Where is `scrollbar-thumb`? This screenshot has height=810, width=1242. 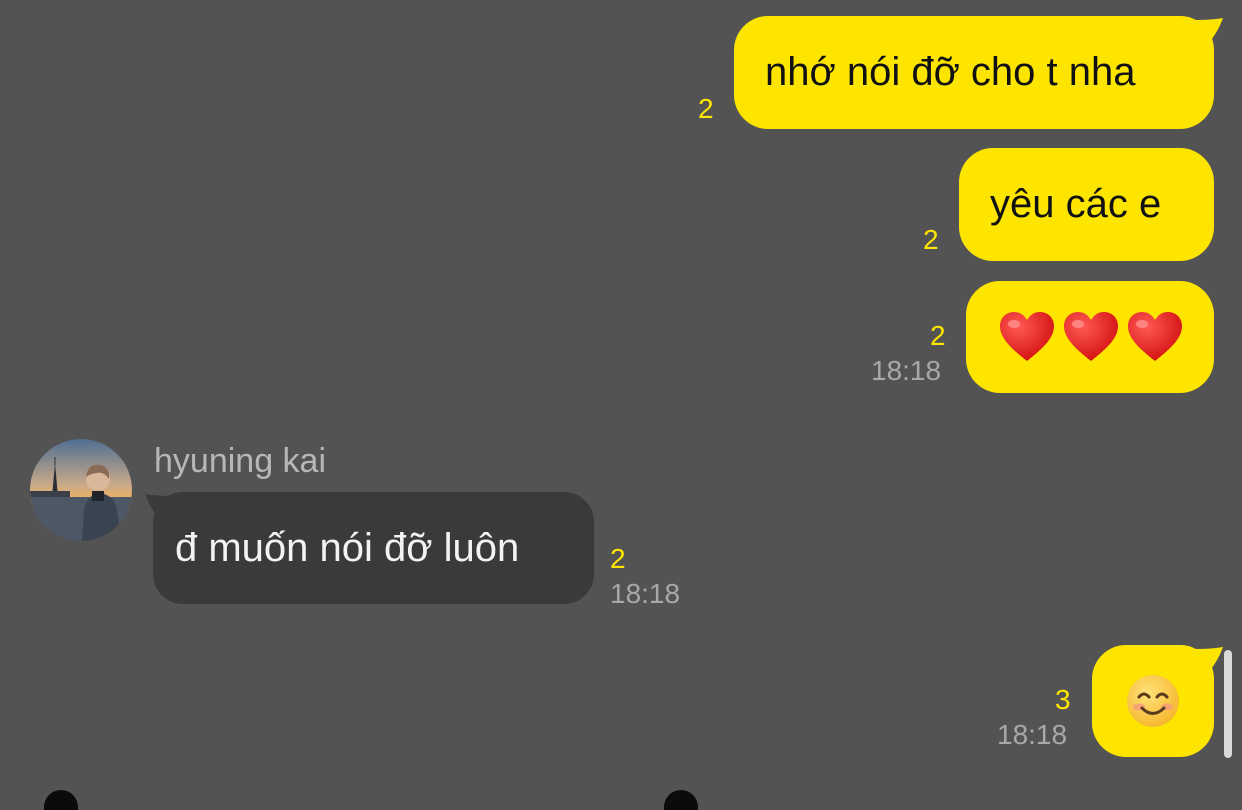 scrollbar-thumb is located at coordinates (1228, 704).